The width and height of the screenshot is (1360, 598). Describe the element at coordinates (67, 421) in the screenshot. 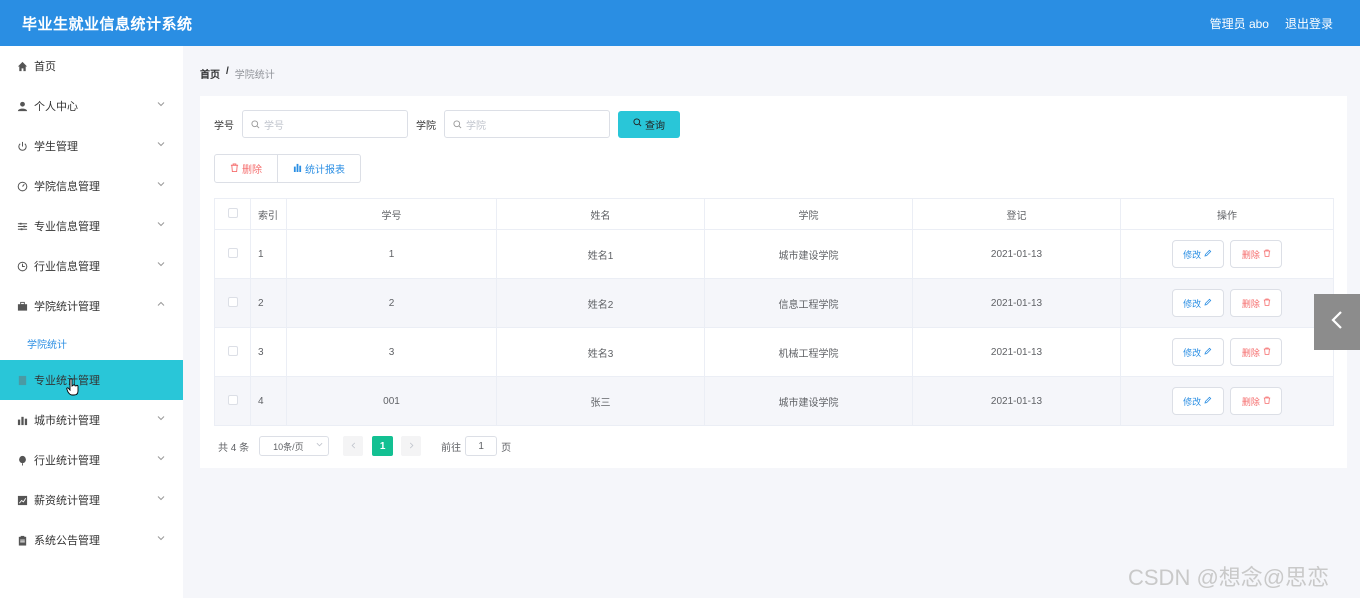

I see `sidebar-item-label: 城市统计管理` at that location.